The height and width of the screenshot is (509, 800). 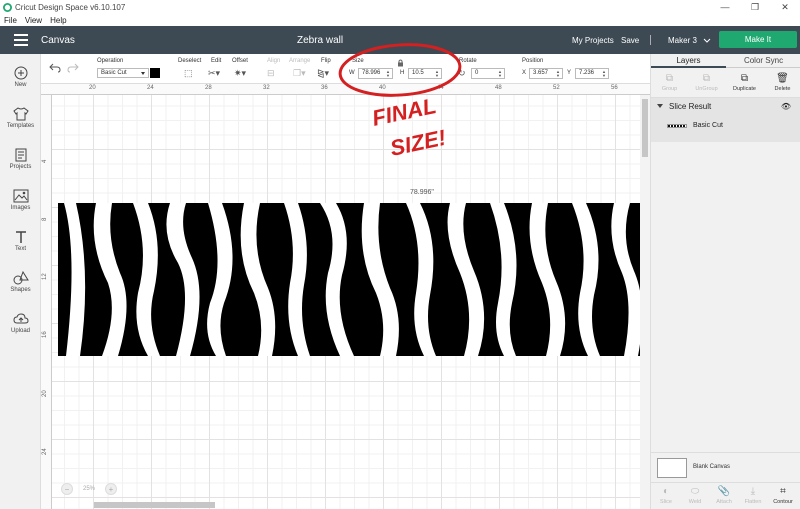 I want to click on tab-color-sync: Color Sync, so click(x=763, y=61).